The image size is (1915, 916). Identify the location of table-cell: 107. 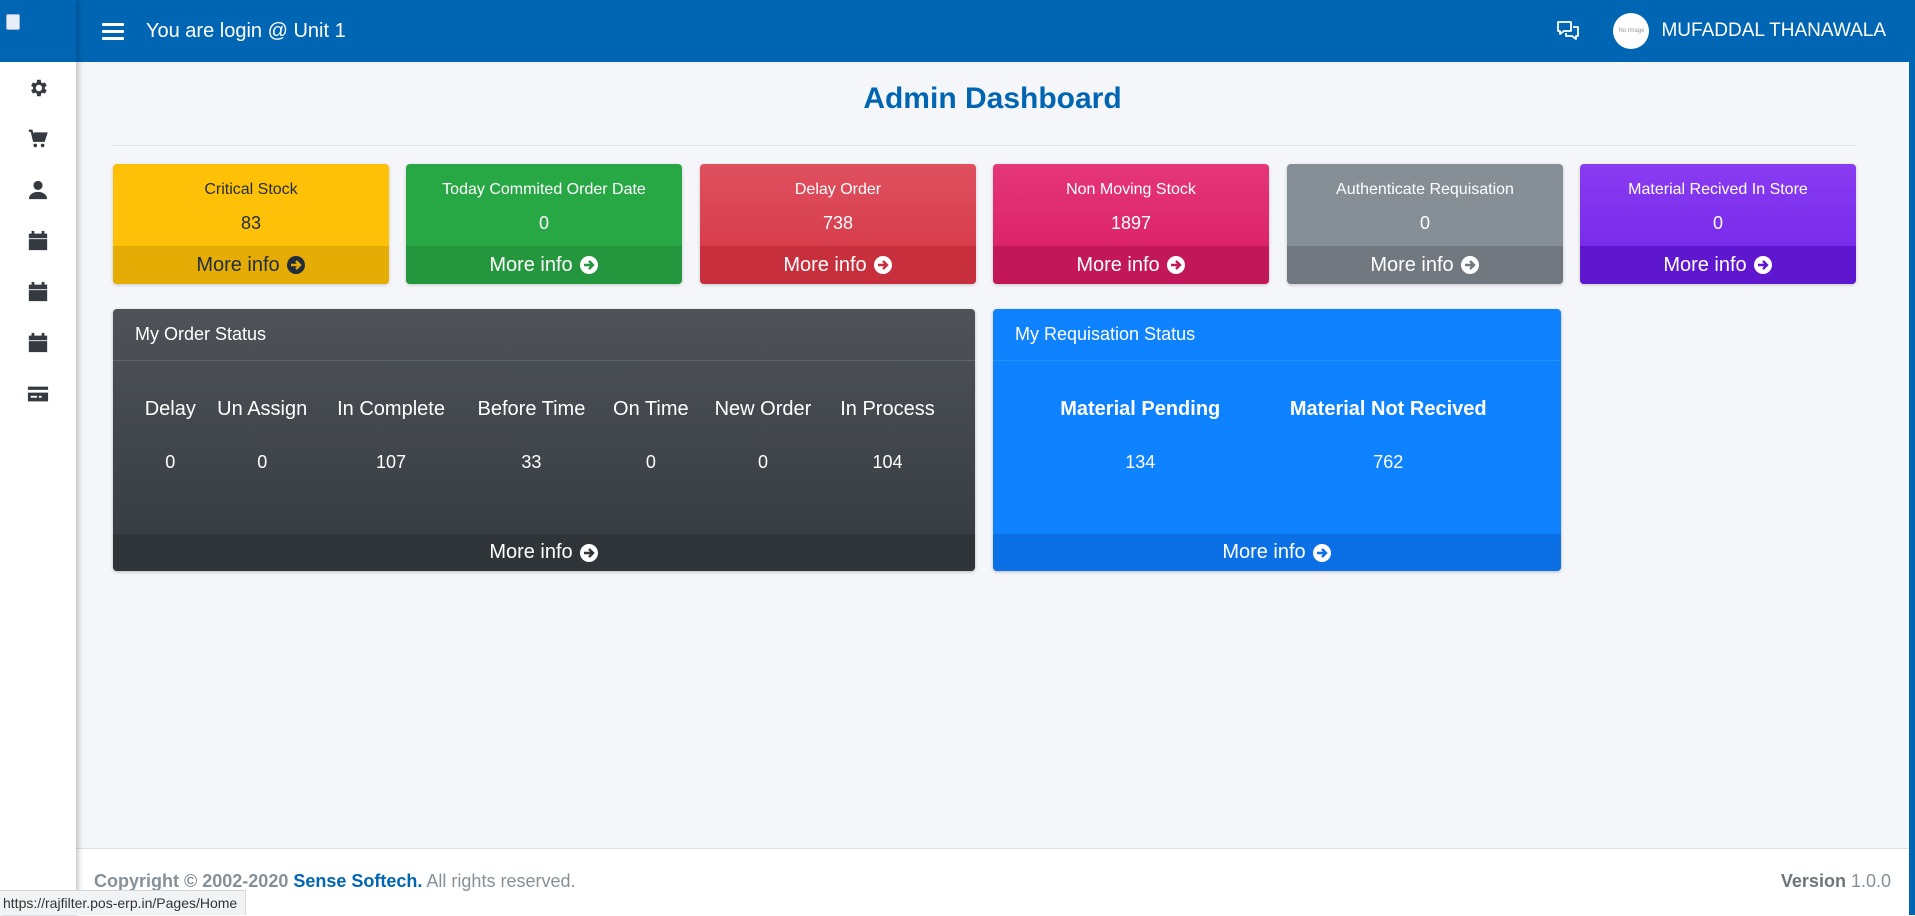
(391, 462).